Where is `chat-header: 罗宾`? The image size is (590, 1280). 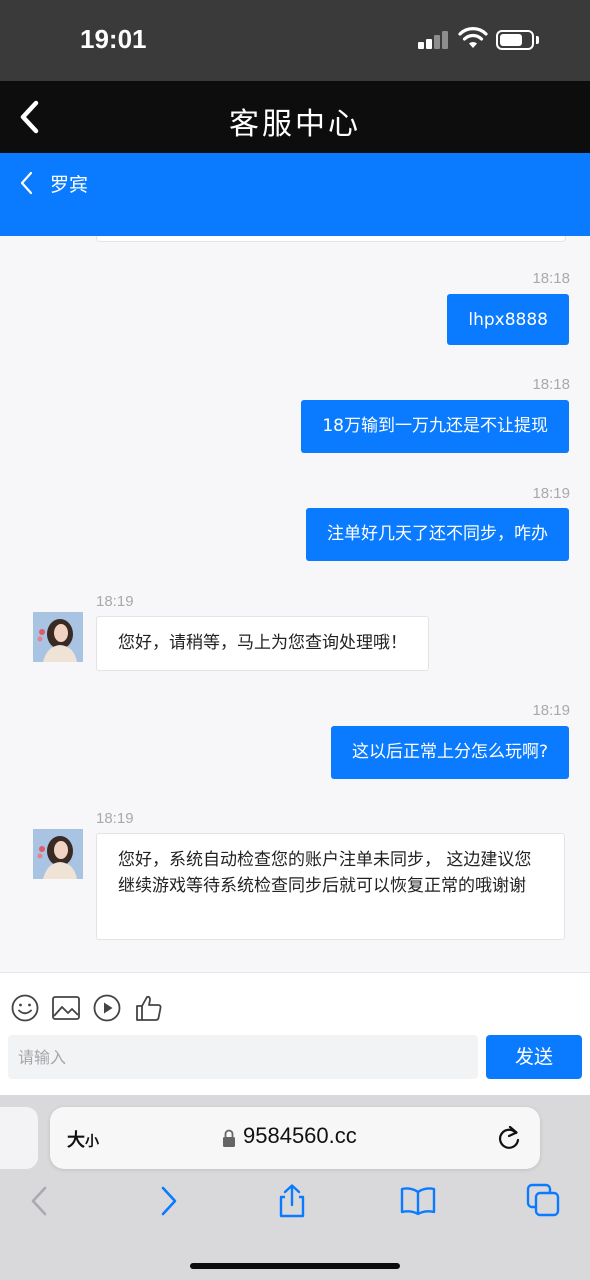
chat-header: 罗宾 is located at coordinates (295, 194).